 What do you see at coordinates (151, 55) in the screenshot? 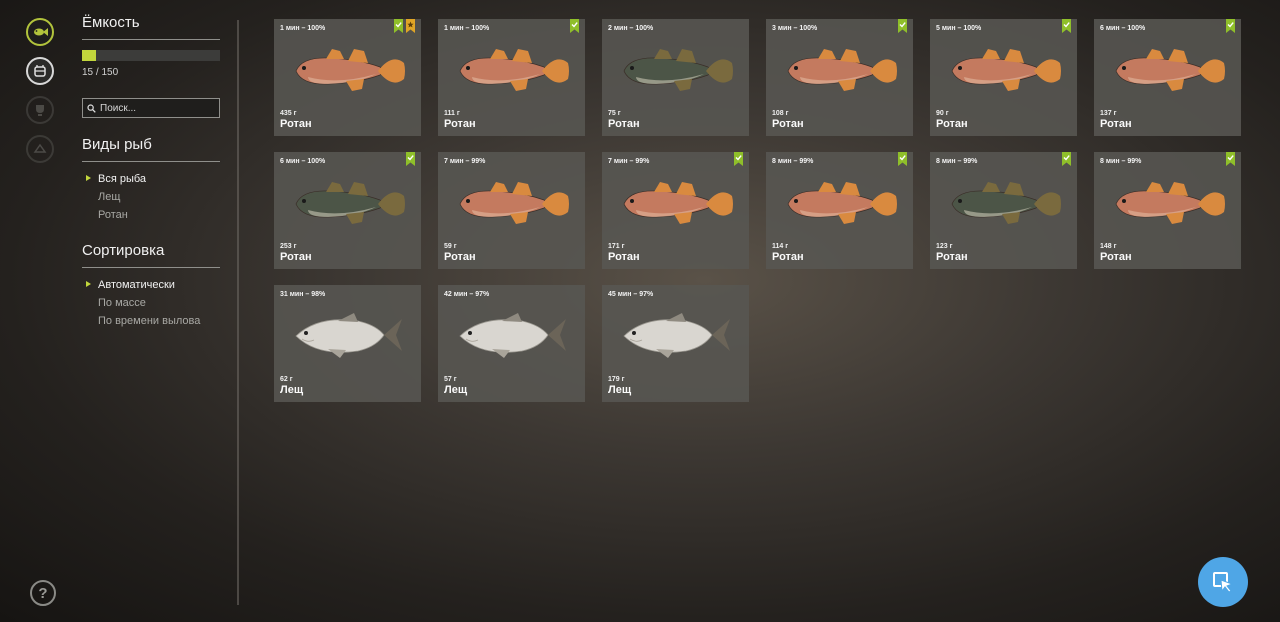
I see `capacity-bar` at bounding box center [151, 55].